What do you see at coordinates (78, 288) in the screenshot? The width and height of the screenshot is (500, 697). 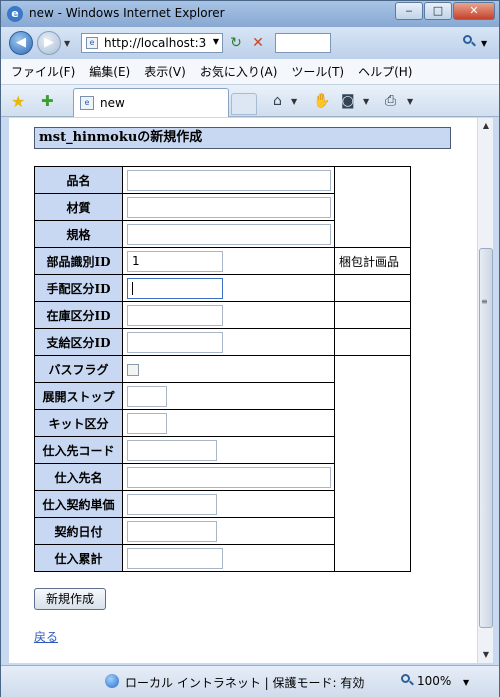 I see `field-label: 手配区分ID` at bounding box center [78, 288].